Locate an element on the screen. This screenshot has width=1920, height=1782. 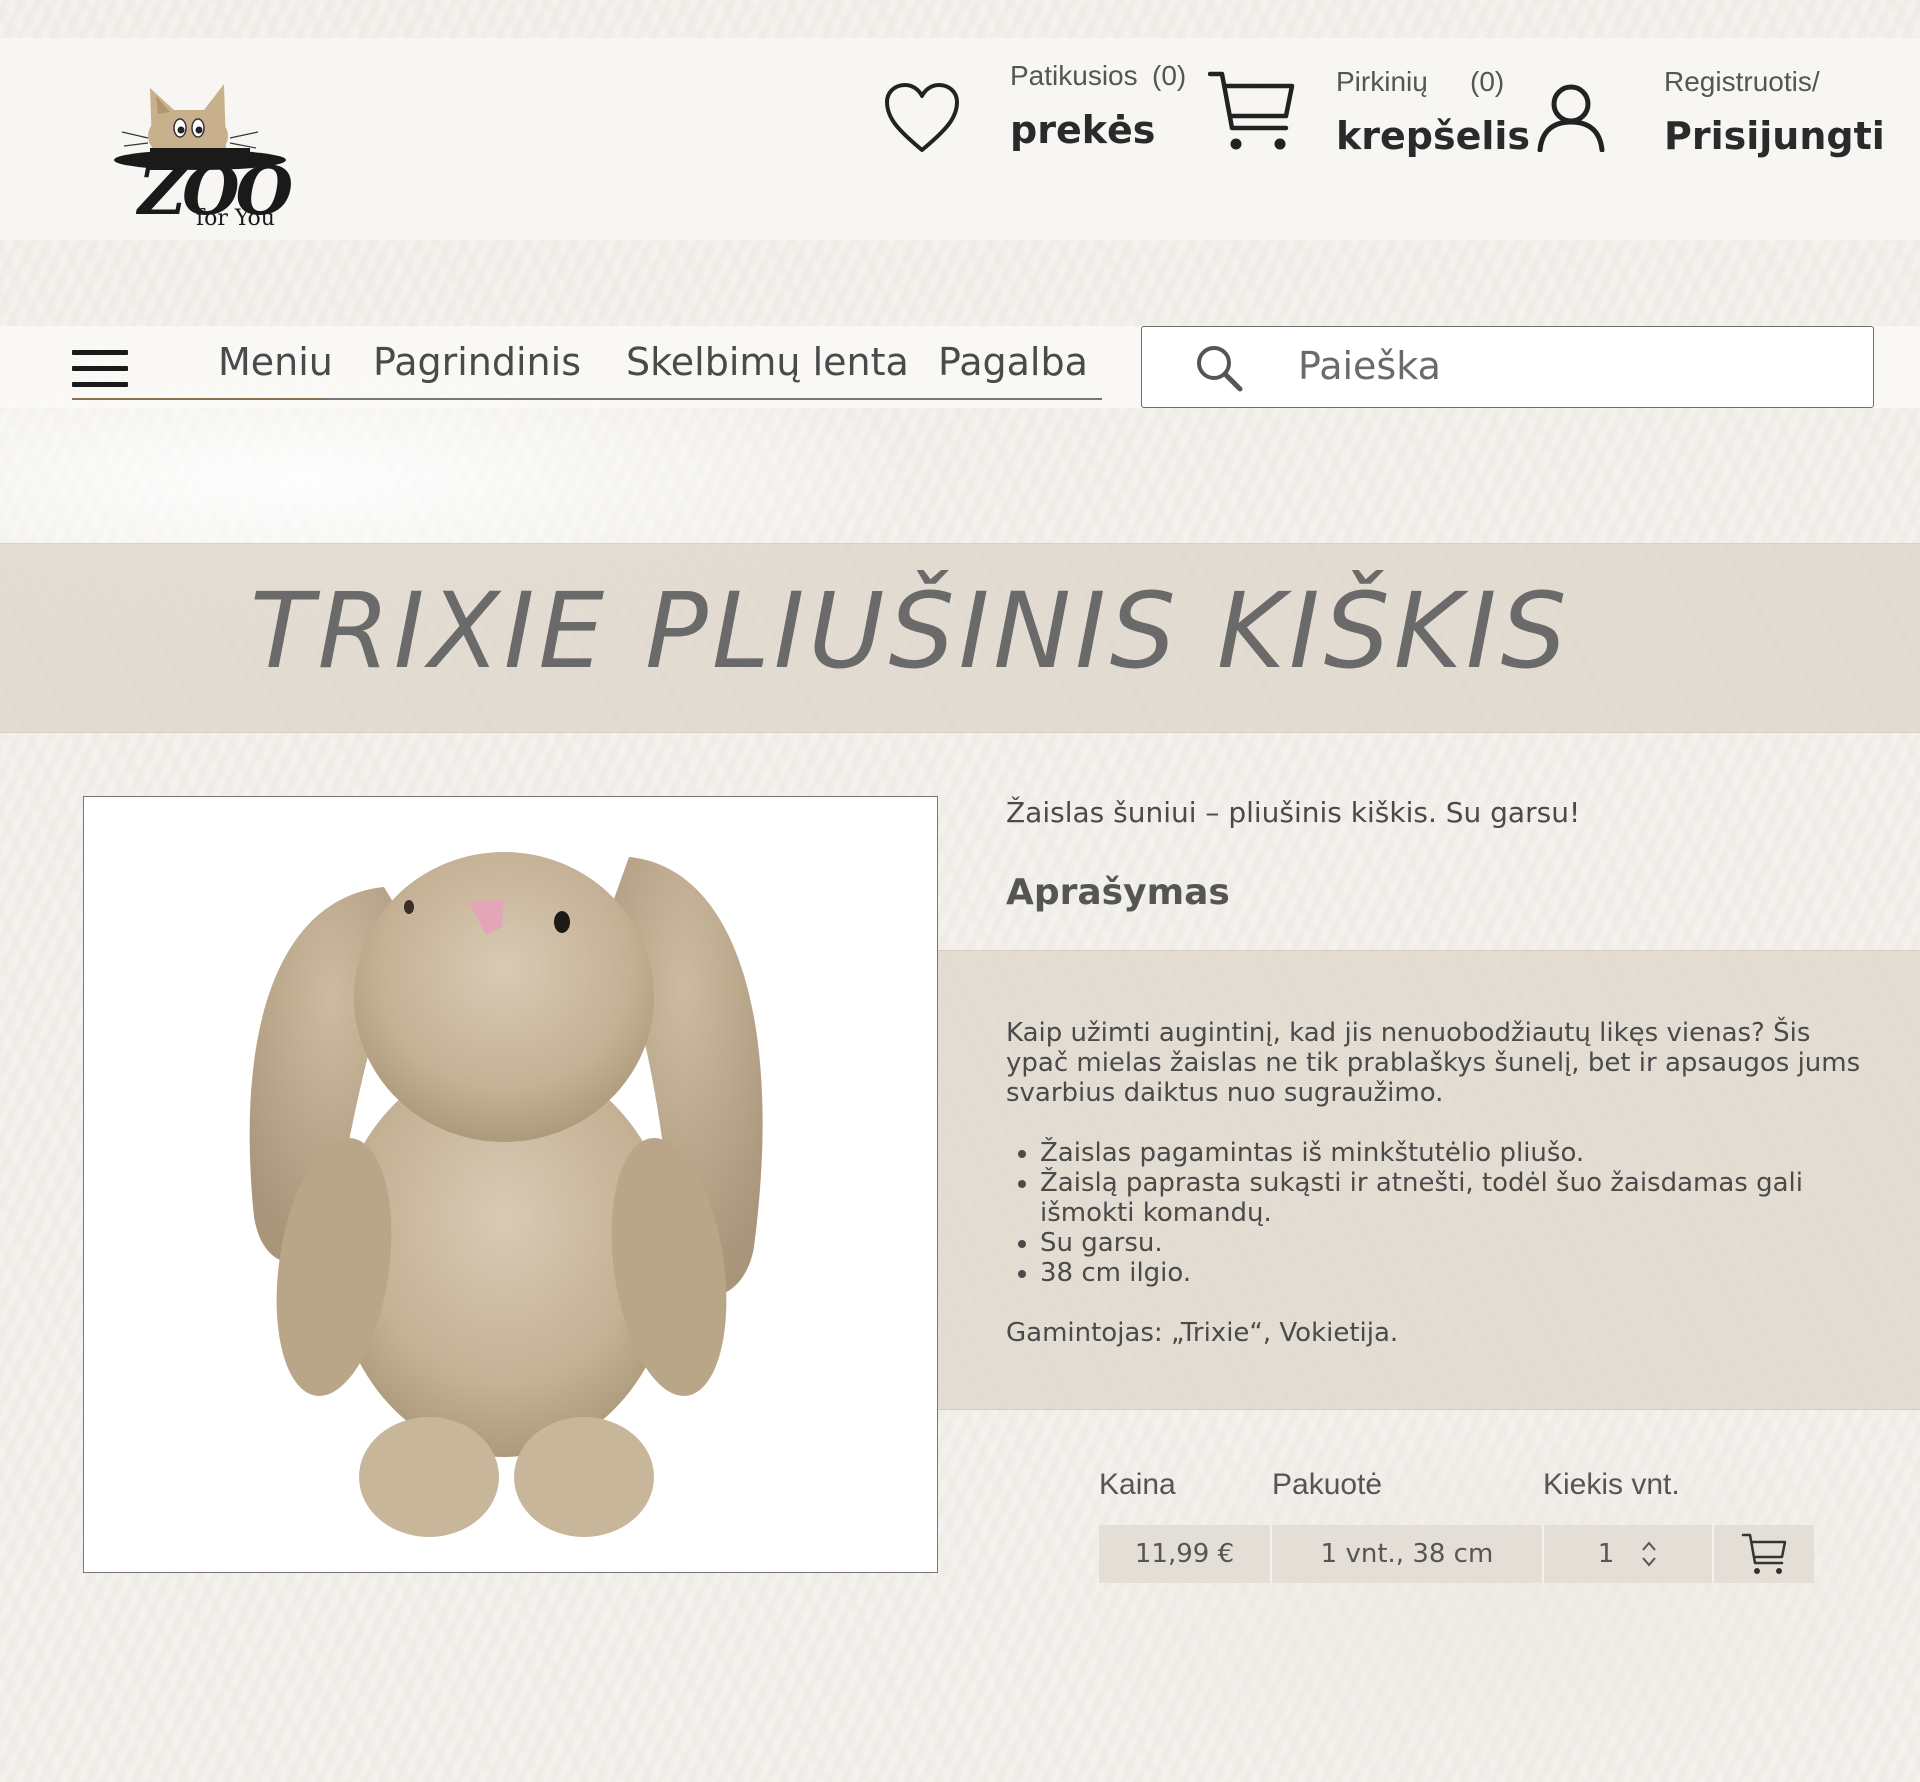
stepper-arrows-icon is located at coordinates (1649, 1554).